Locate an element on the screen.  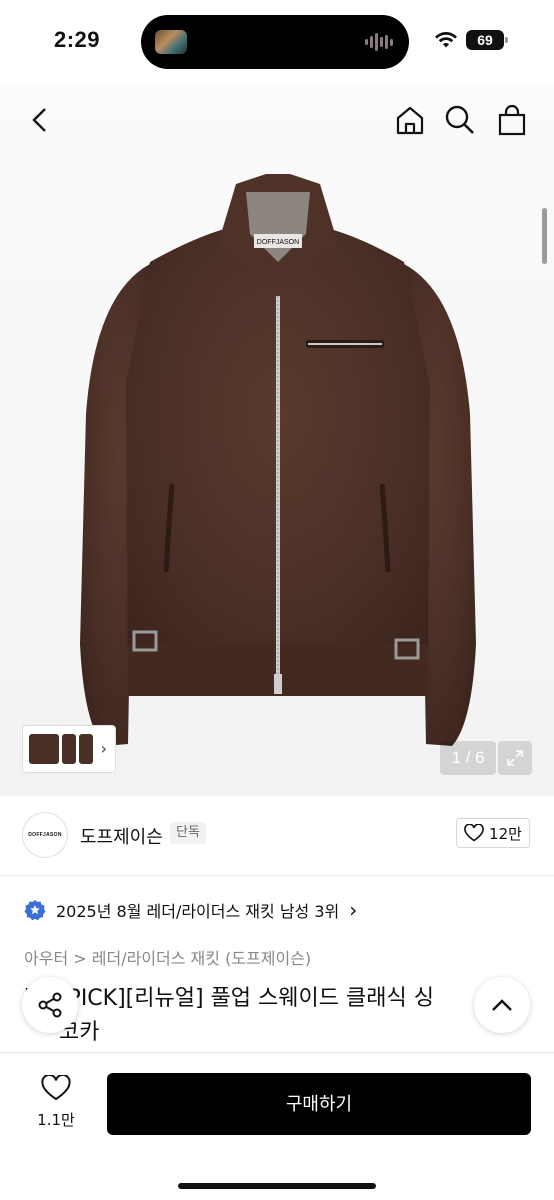
breadcrumb-child: 레더/라이더스 재킷 (도프제이슨) is located at coordinates (201, 958).